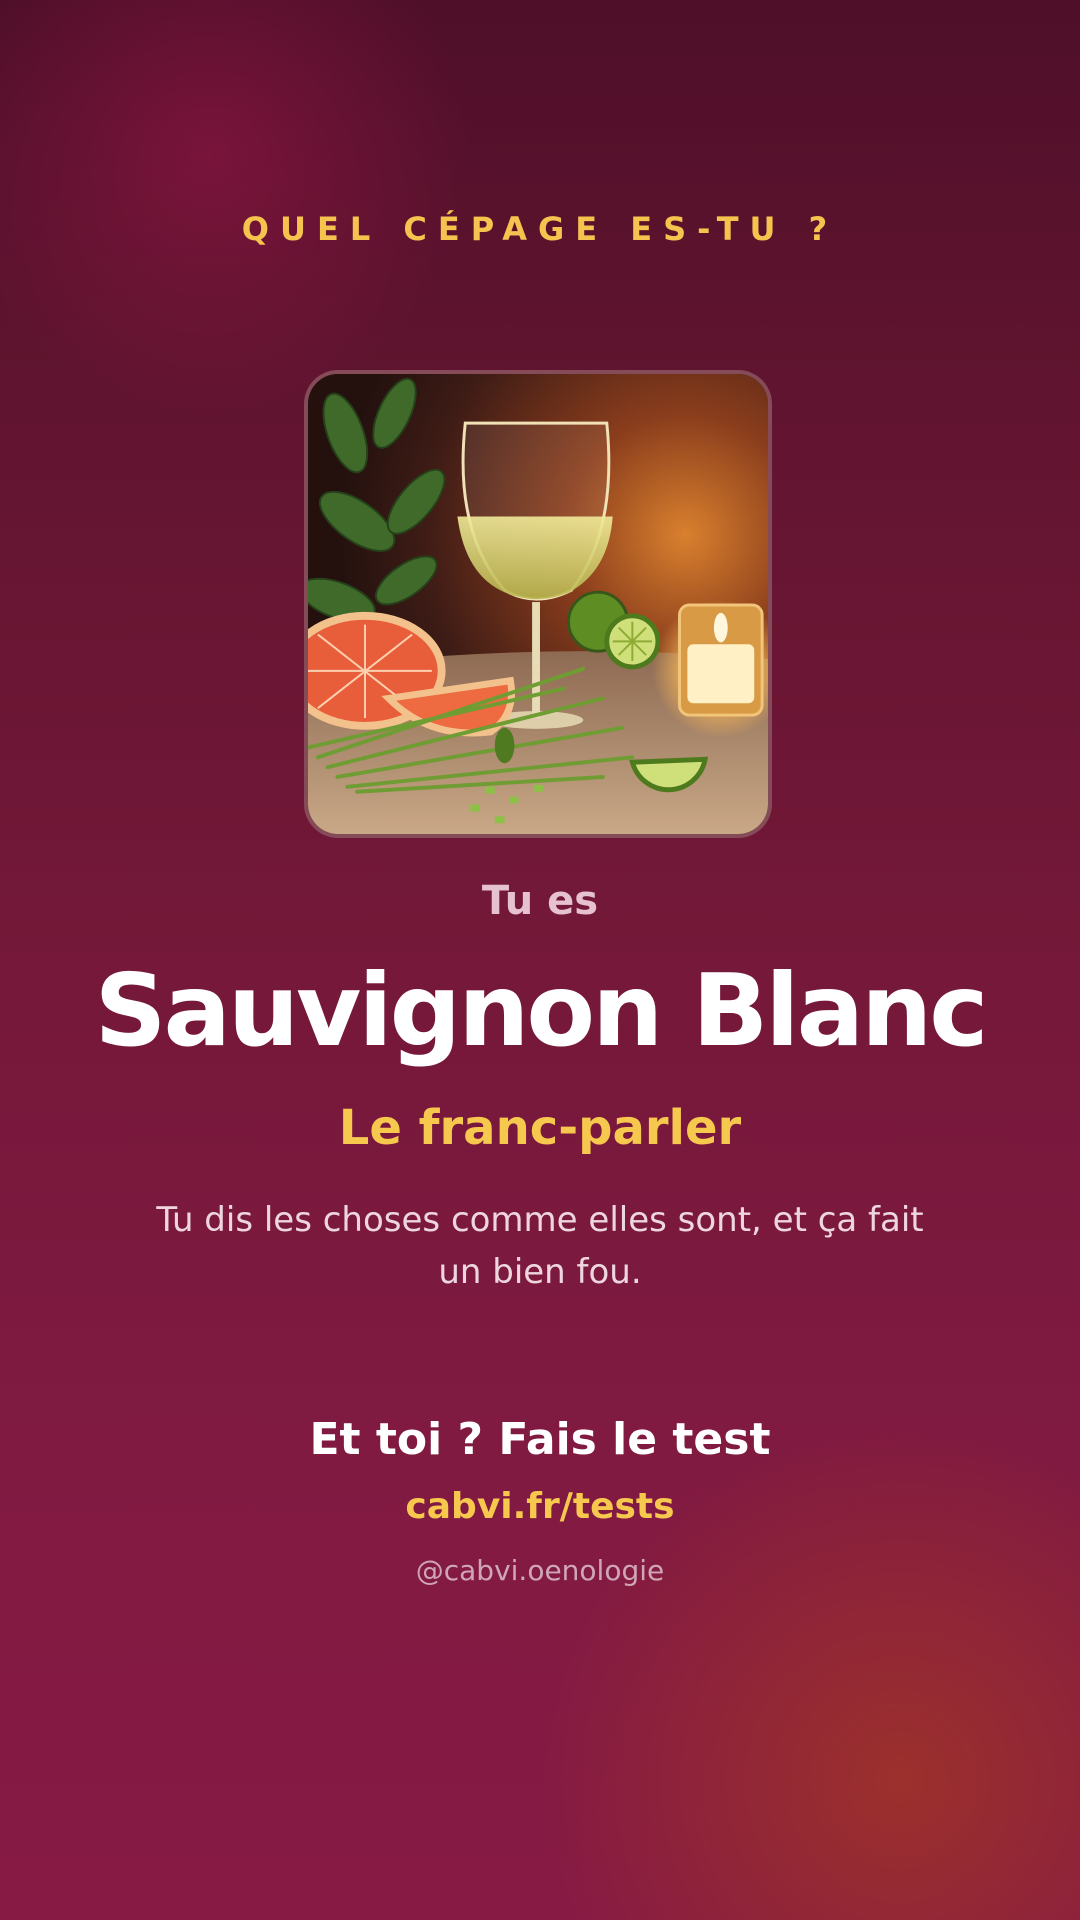 This screenshot has width=1080, height=1920. I want to click on social-handle: @cabvi.oenologie, so click(540, 1570).